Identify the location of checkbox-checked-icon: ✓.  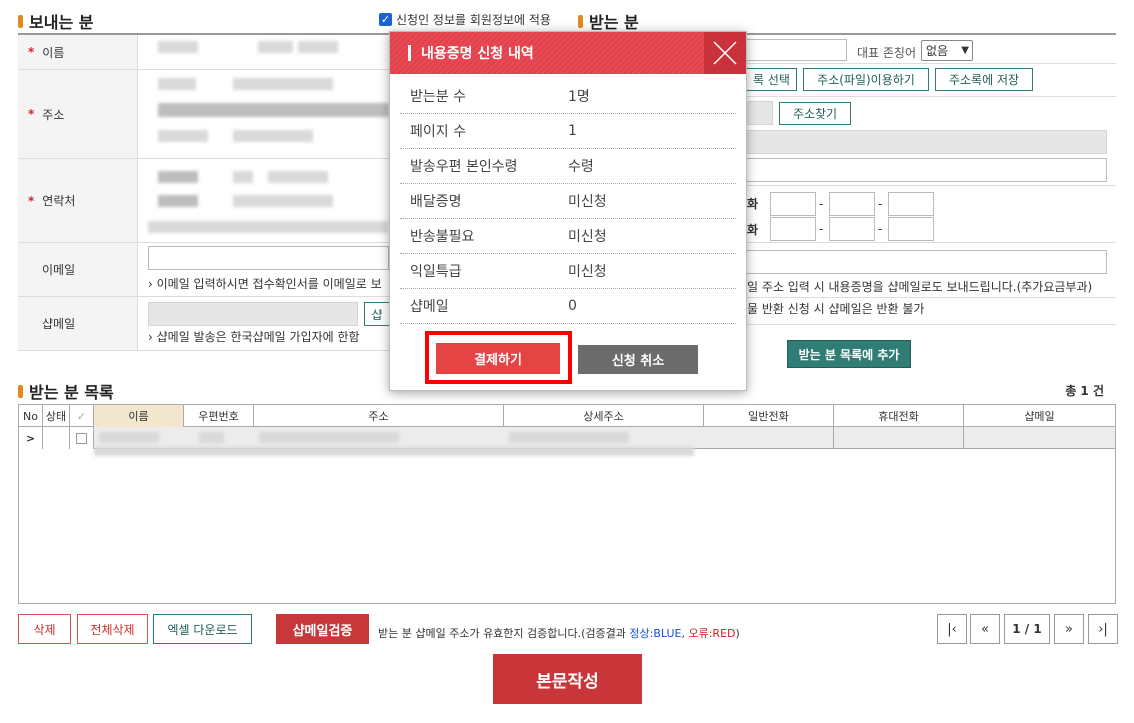
(385, 19).